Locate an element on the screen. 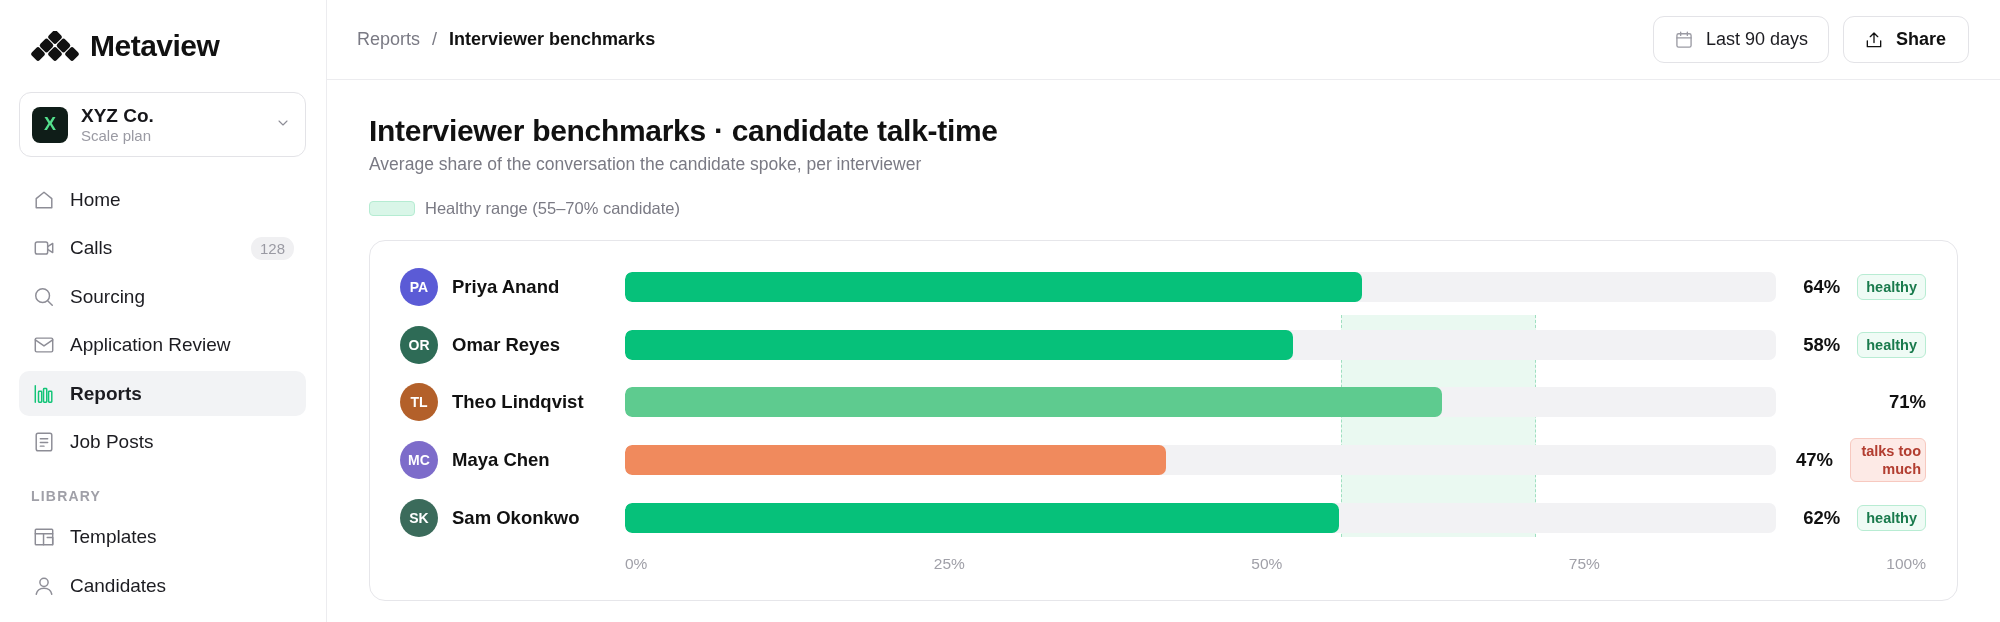 The image size is (2000, 622). avatar: OR is located at coordinates (419, 344).